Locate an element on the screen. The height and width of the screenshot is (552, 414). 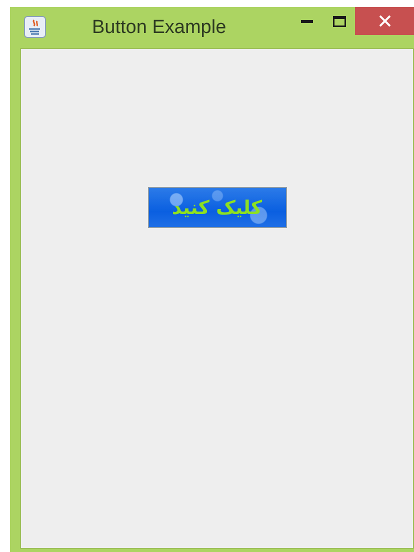
click-button: کلیک کنید is located at coordinates (217, 207).